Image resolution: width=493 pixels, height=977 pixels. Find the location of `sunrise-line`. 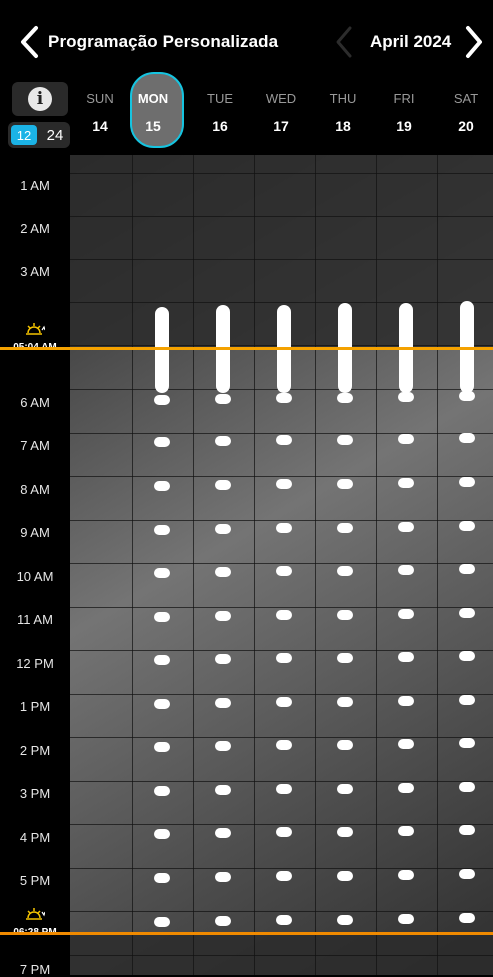

sunrise-line is located at coordinates (246, 348).